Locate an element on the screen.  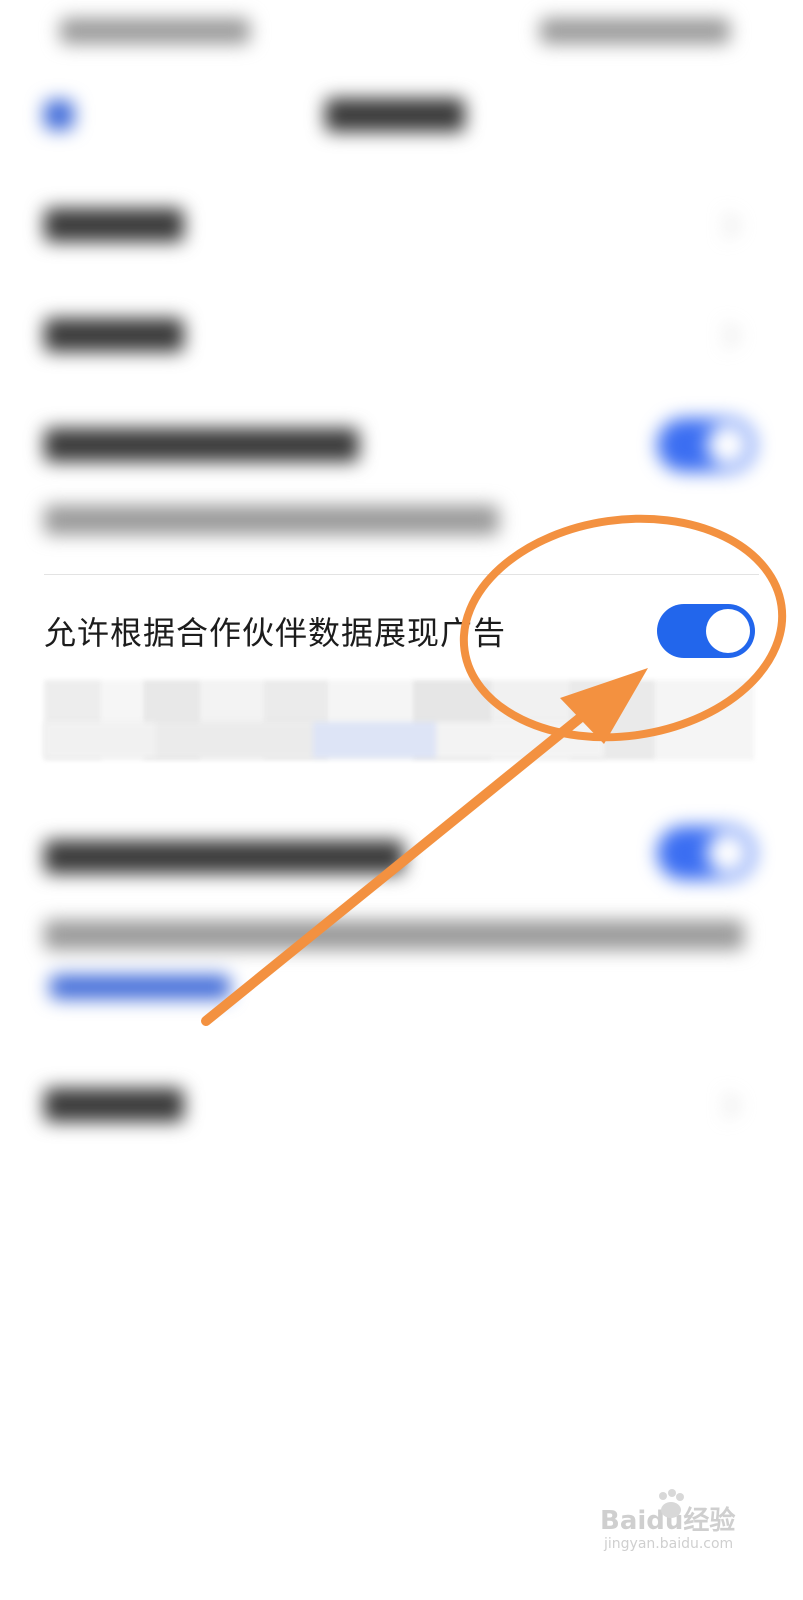
redacted-description-mosaic is located at coordinates (324, 740).